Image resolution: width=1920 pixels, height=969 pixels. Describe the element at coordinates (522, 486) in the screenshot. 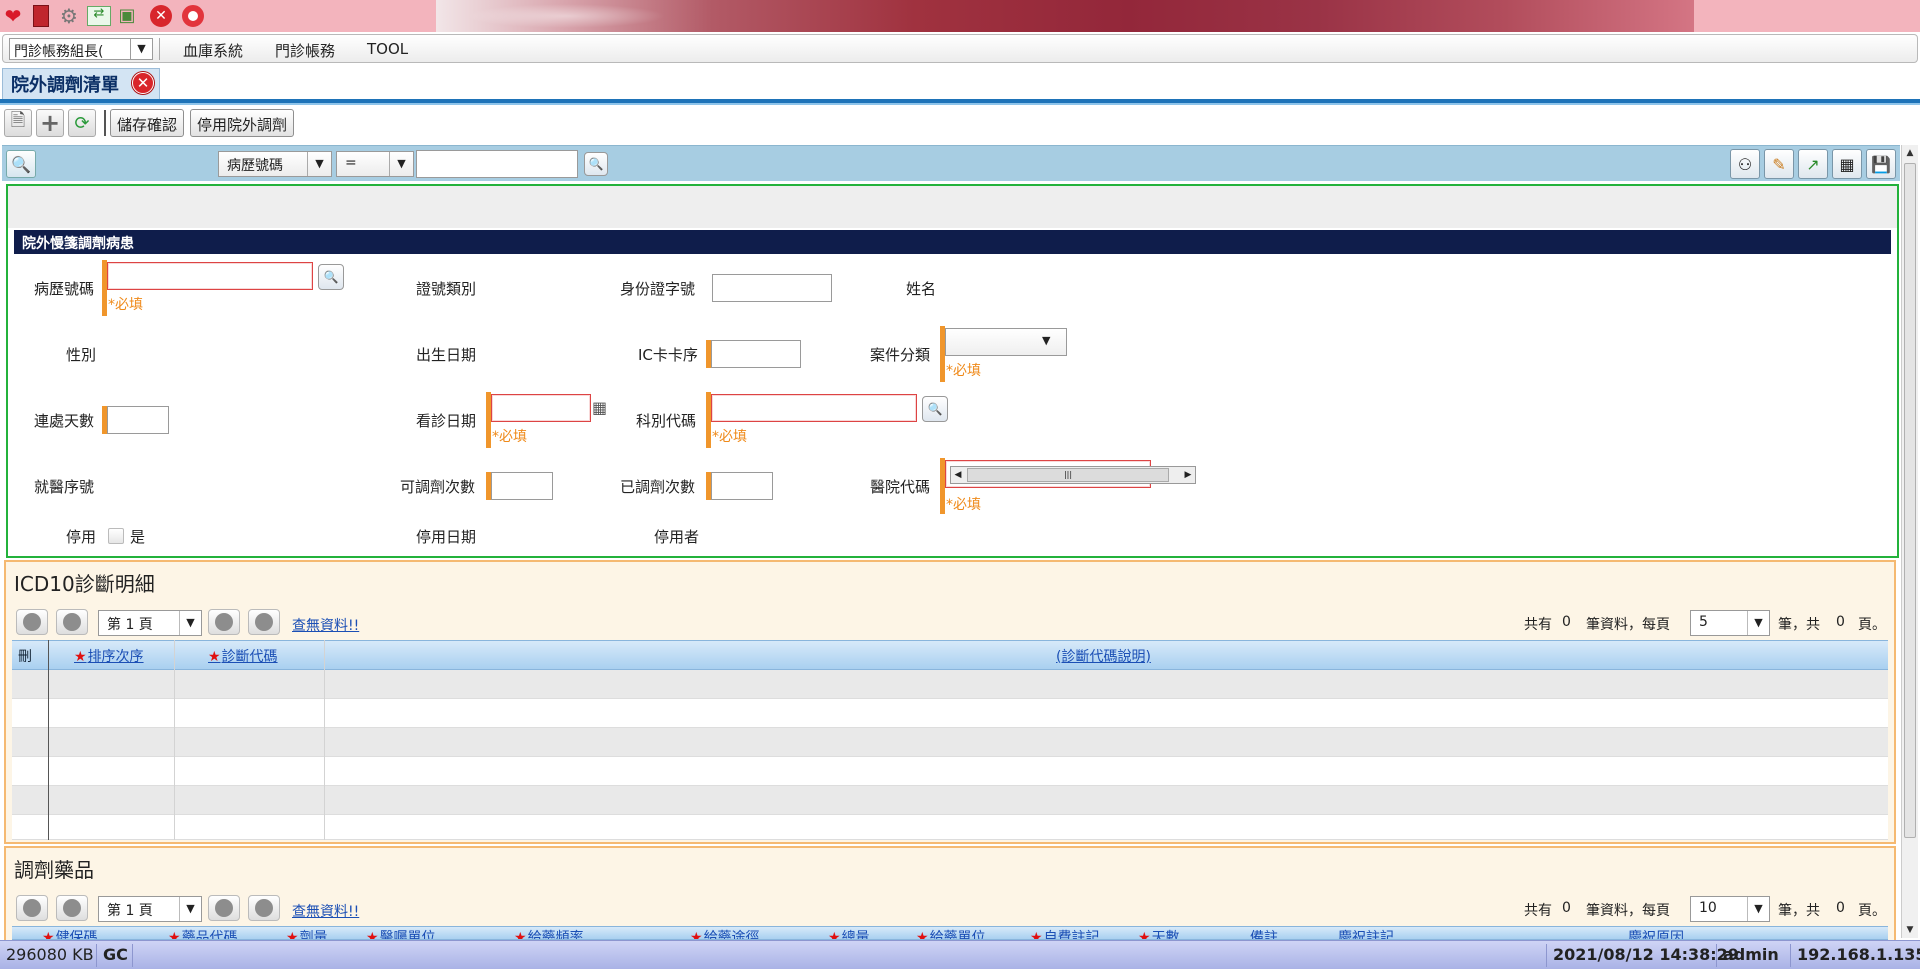

I see `allow-count-input` at that location.